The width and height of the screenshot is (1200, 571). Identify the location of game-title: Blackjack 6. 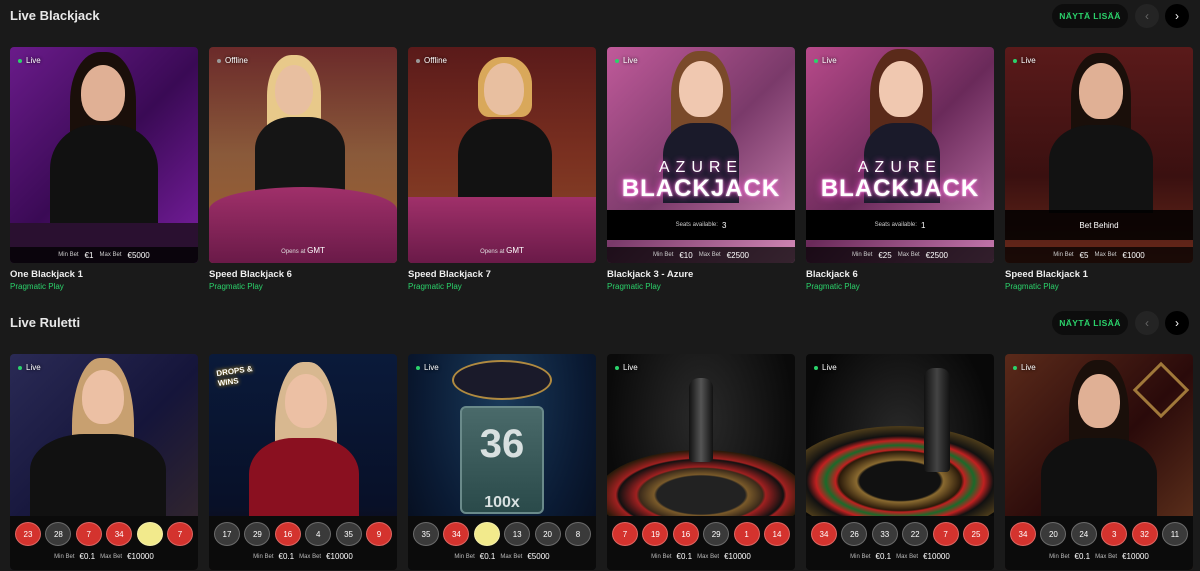
(832, 274).